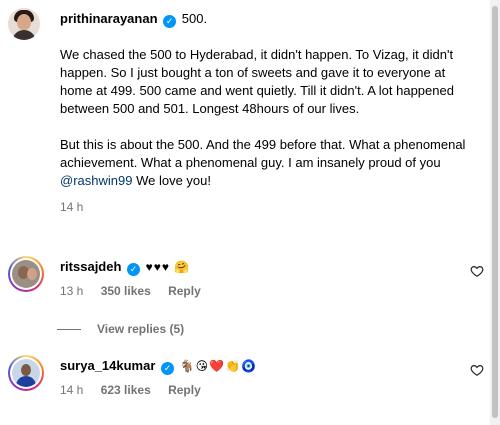 The width and height of the screenshot is (500, 425). I want to click on view-replies-button: View replies (5), so click(120, 329).